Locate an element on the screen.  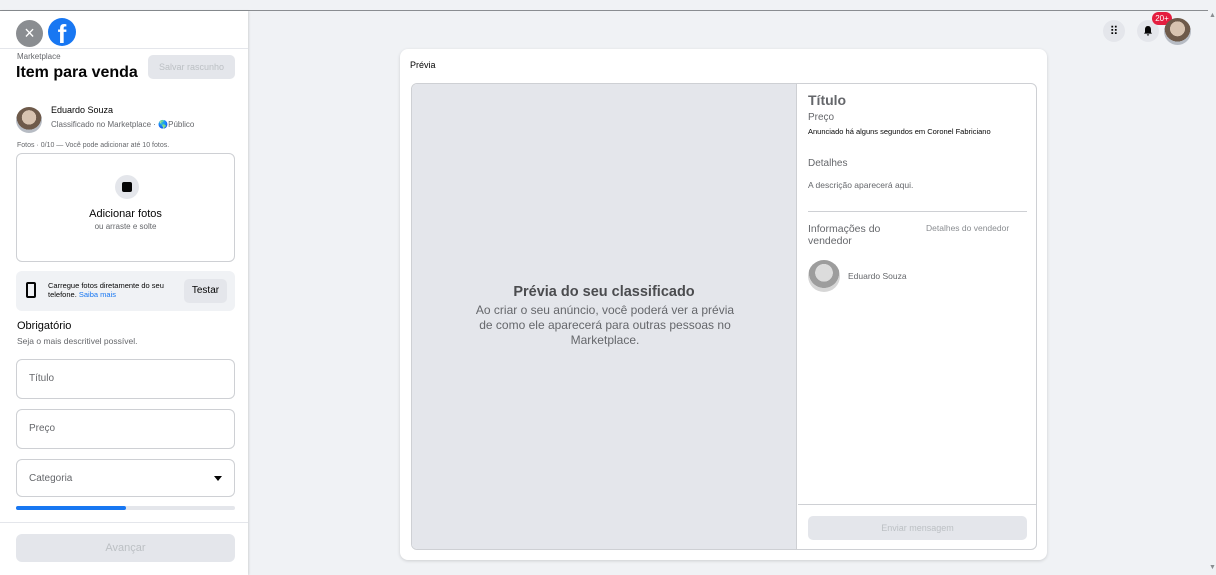
avatar is located at coordinates (29, 120).